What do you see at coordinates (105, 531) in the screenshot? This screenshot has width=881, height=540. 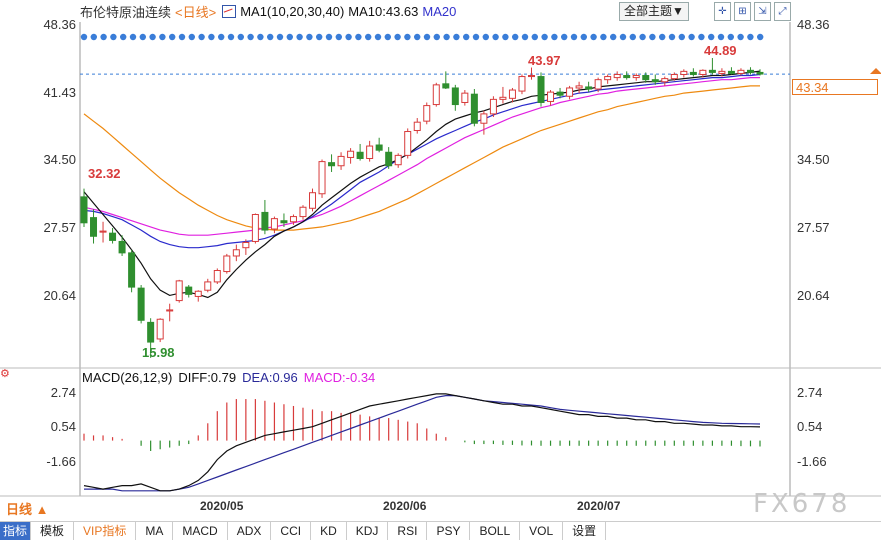 I see `tab-vip-indicators: VIP指标` at bounding box center [105, 531].